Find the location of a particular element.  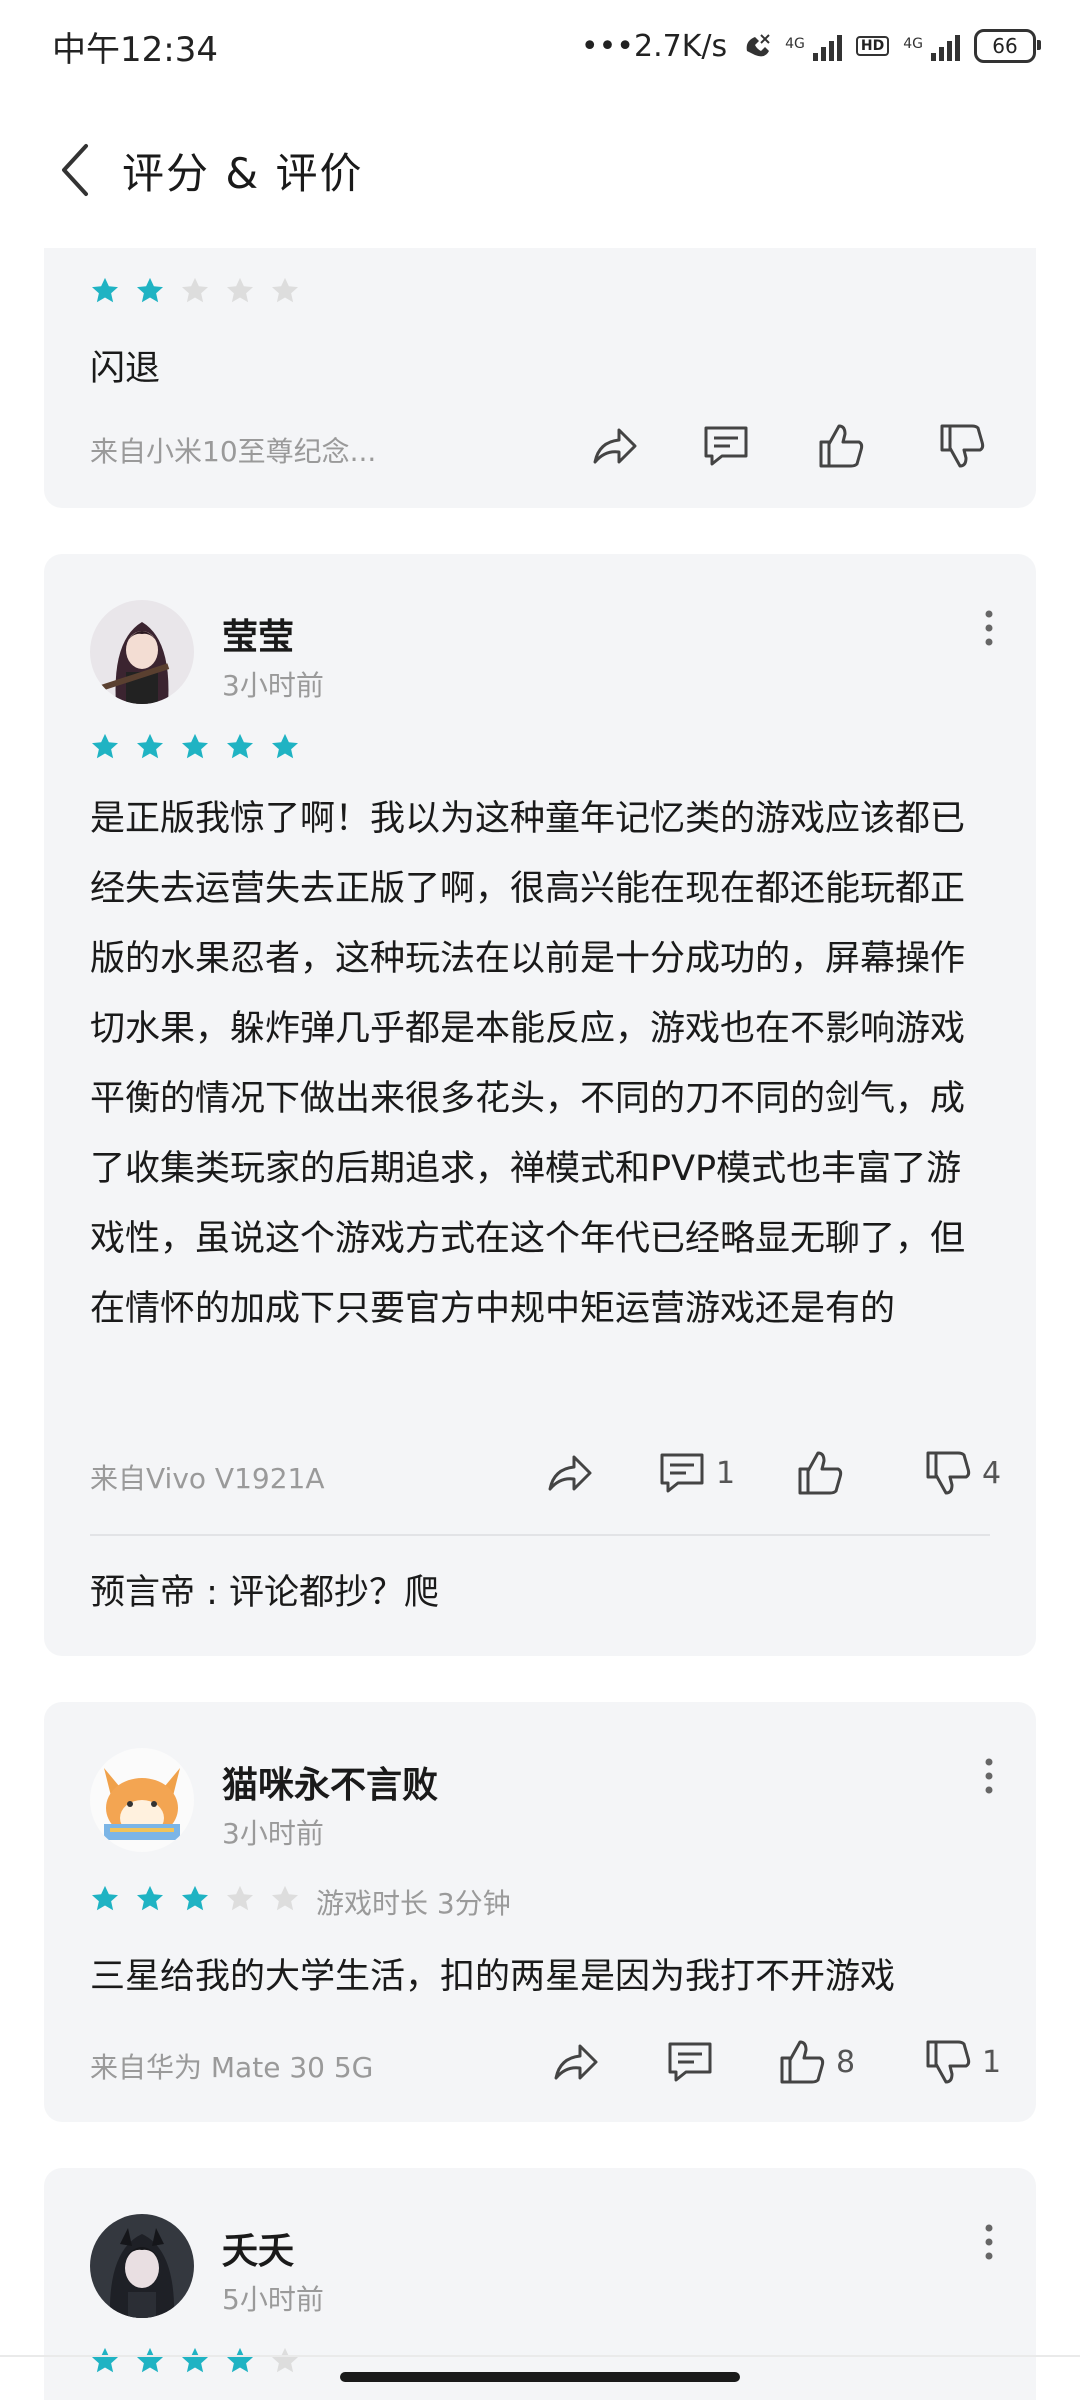

like-button: 8 is located at coordinates (815, 2062).